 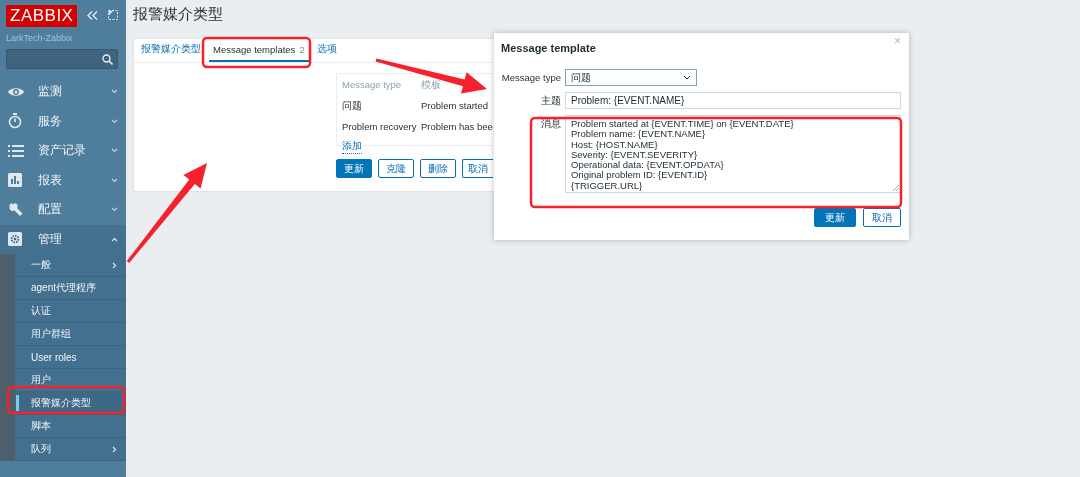 What do you see at coordinates (15, 180) in the screenshot?
I see `bar-chart-icon` at bounding box center [15, 180].